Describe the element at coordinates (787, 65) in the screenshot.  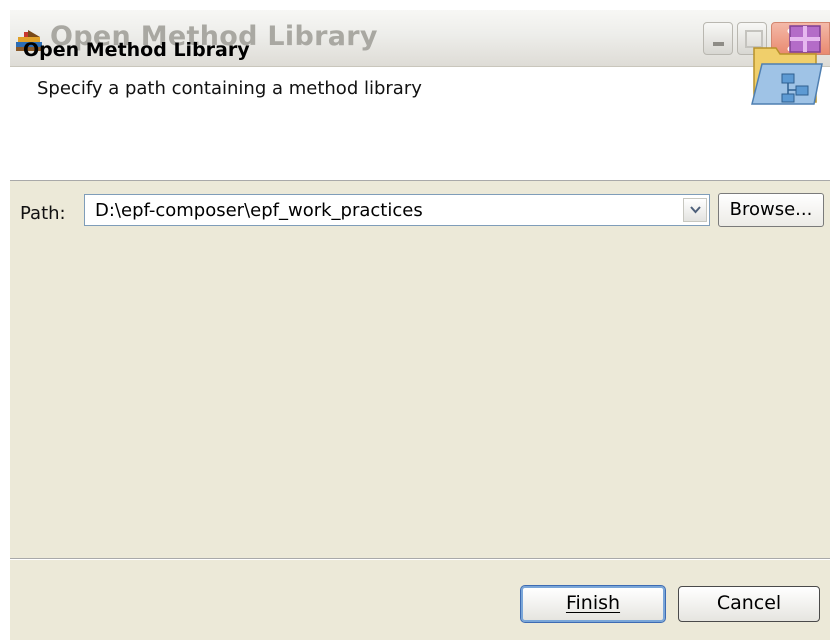
I see `open-library-wizard-icon` at that location.